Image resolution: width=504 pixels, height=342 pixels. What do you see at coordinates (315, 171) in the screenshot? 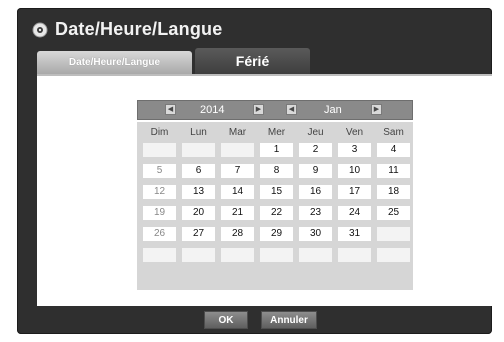
I see `calendar-day-cell: 9` at bounding box center [315, 171].